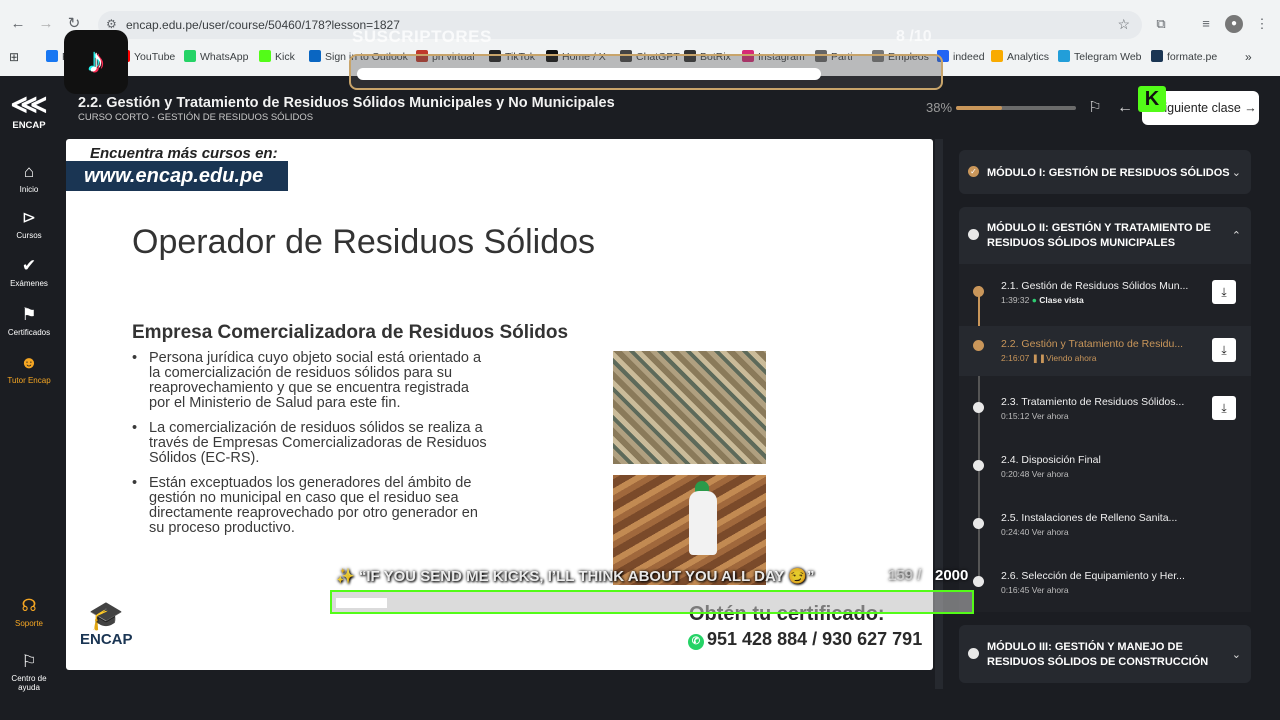 The image size is (1280, 720). What do you see at coordinates (815, 639) in the screenshot?
I see `phone-numbers: 951 428 884 / 930 627 791` at bounding box center [815, 639].